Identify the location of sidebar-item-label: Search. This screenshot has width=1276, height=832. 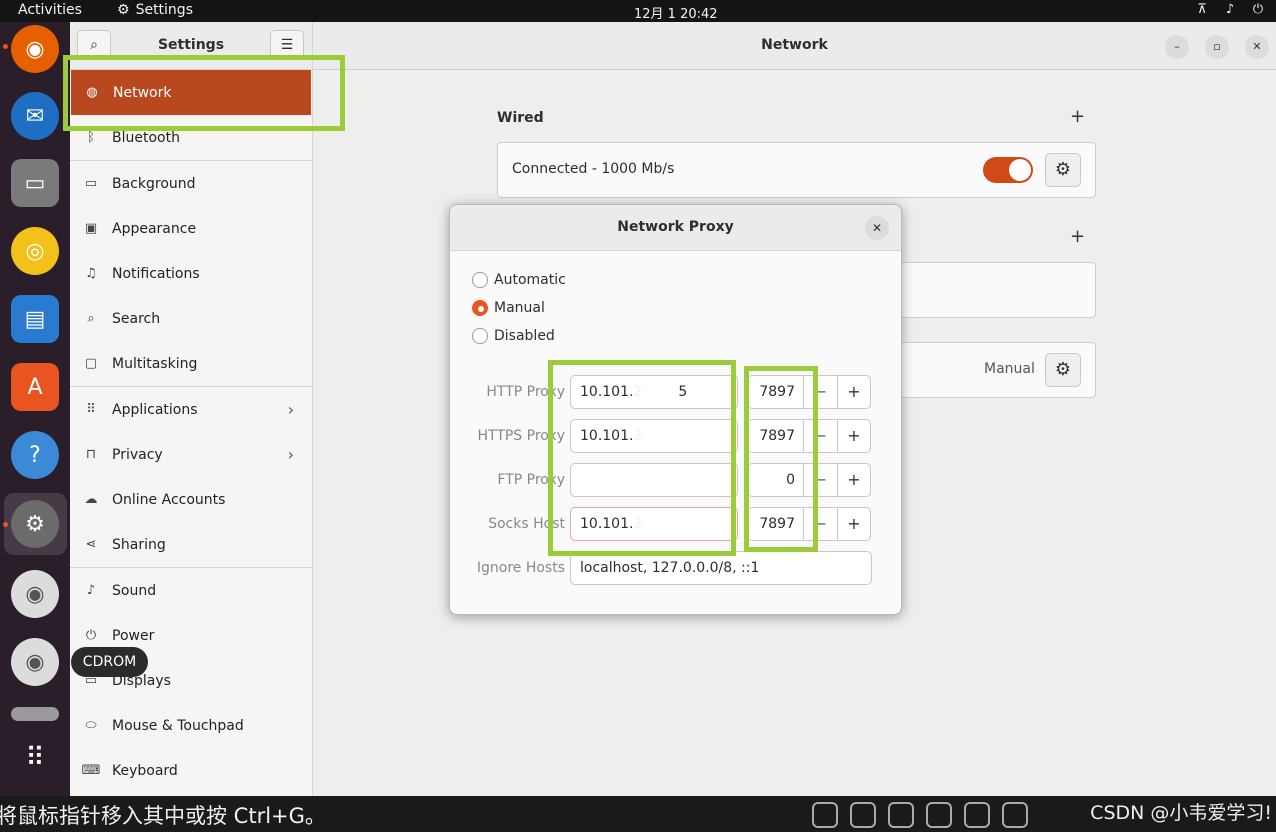
(136, 318).